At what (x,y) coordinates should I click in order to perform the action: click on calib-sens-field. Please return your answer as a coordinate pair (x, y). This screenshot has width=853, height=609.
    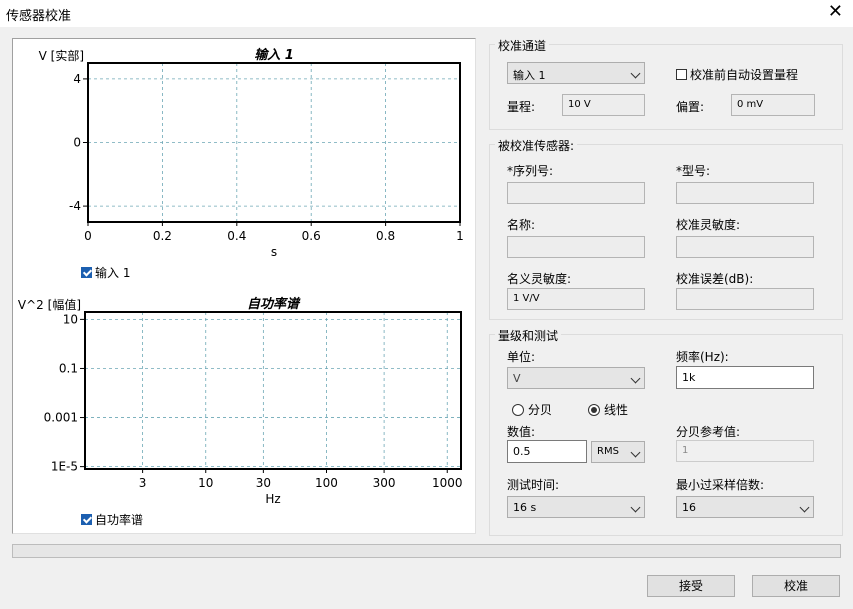
    Looking at the image, I should click on (745, 247).